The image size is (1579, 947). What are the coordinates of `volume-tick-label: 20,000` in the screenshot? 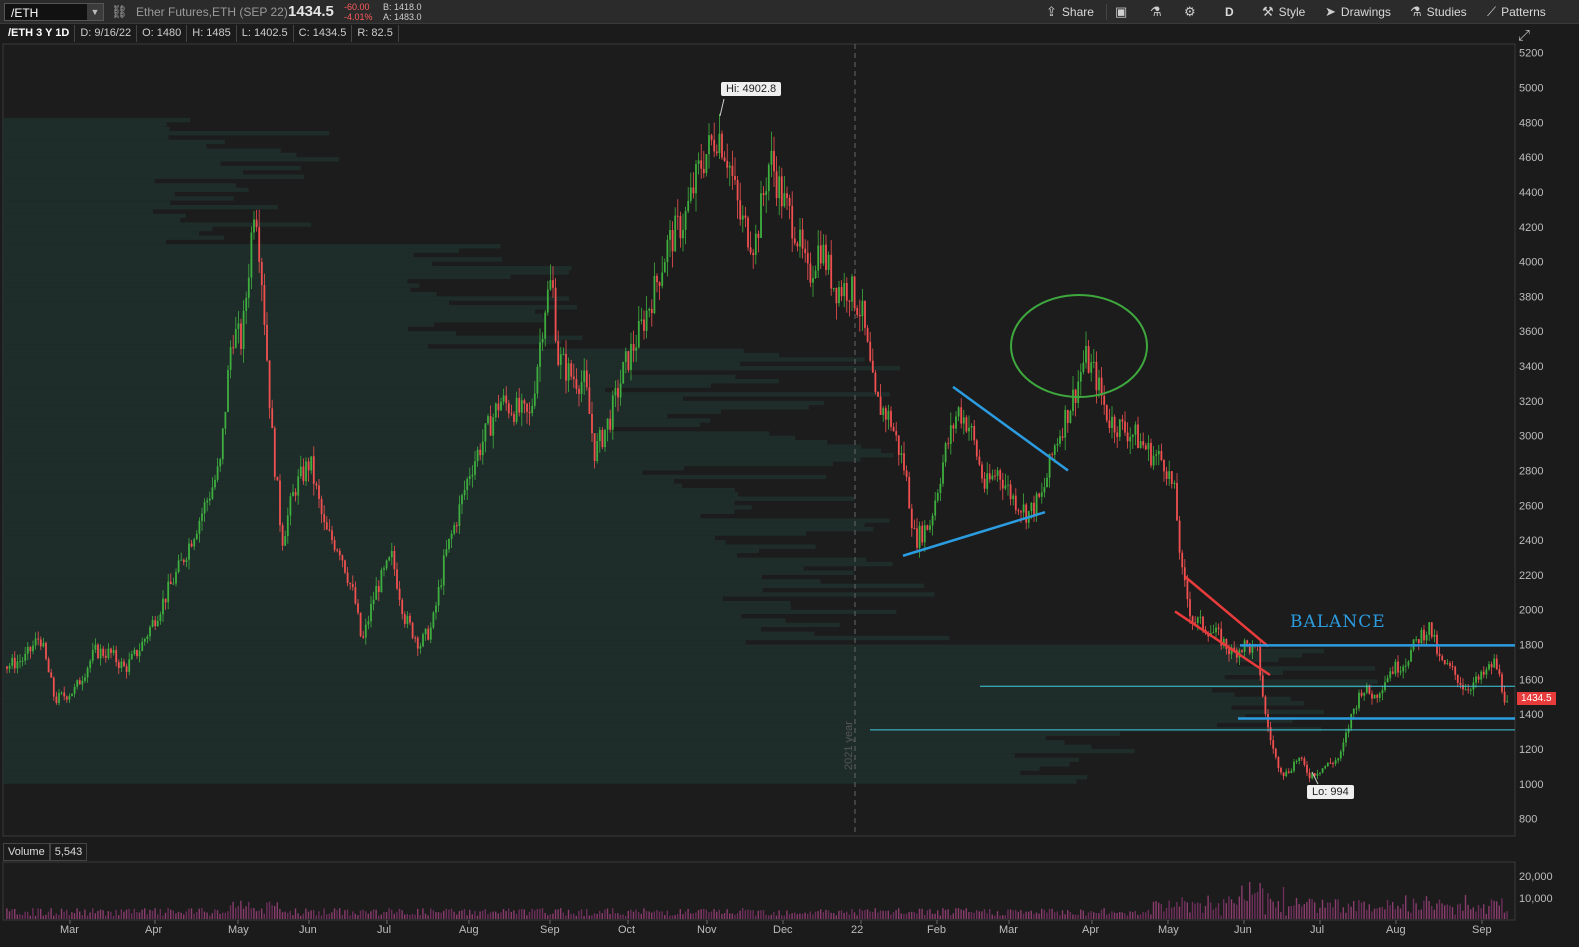 It's located at (1536, 877).